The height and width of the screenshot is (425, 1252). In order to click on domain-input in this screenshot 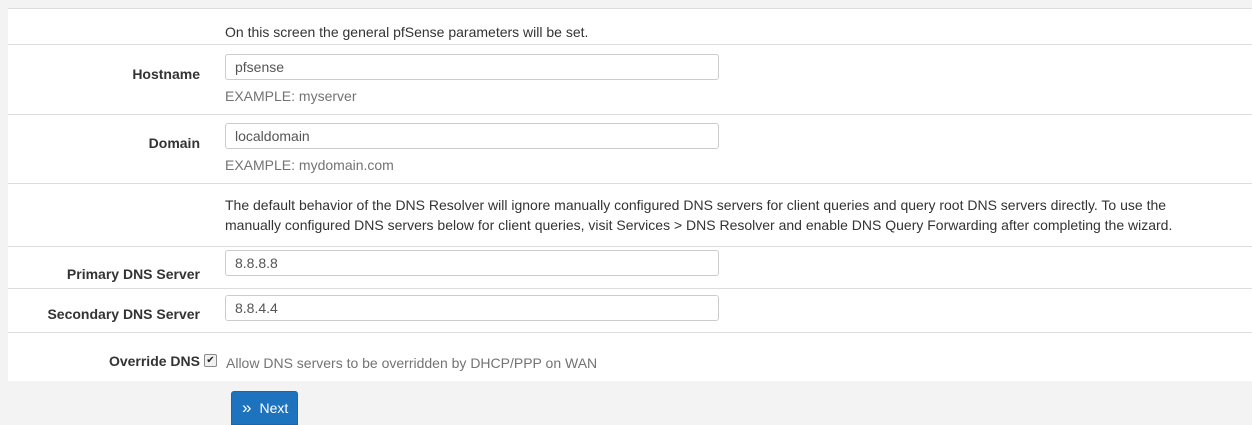, I will do `click(472, 136)`.